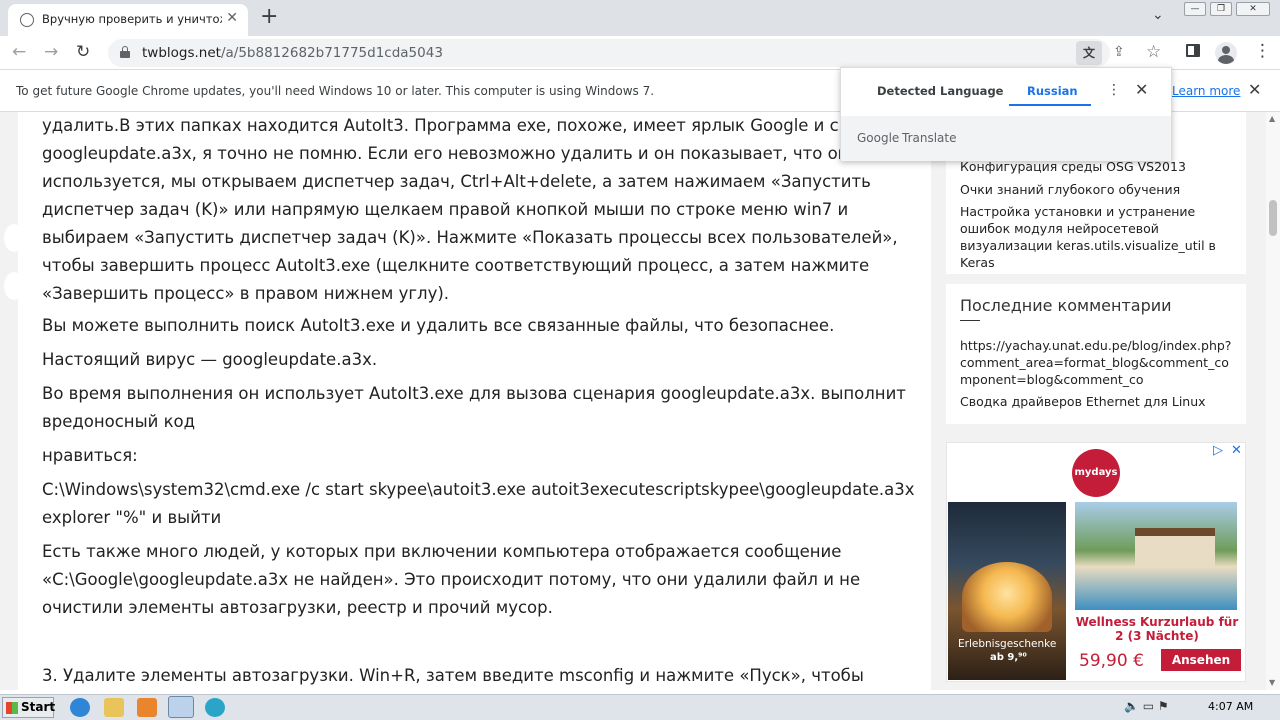 This screenshot has height=720, width=1280. Describe the element at coordinates (1158, 15) in the screenshot. I see `tab-search-chevron-icon: ⌄` at that location.